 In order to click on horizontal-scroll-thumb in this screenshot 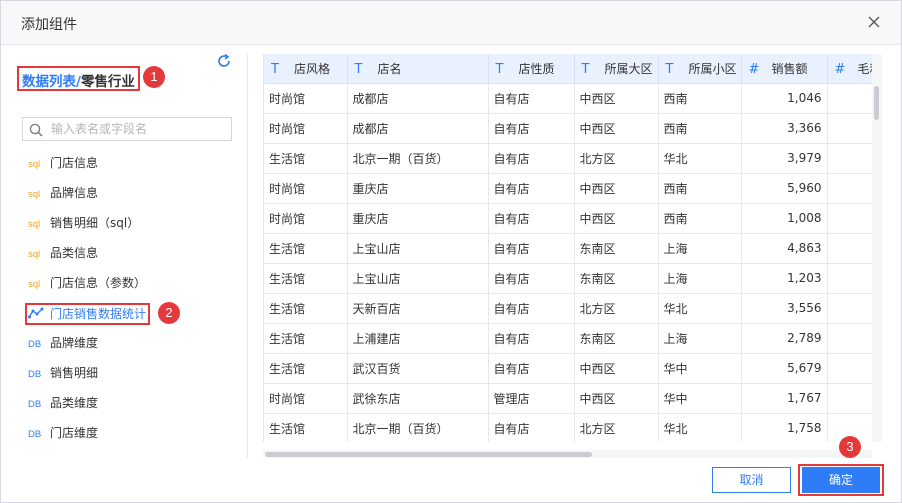, I will do `click(428, 454)`.